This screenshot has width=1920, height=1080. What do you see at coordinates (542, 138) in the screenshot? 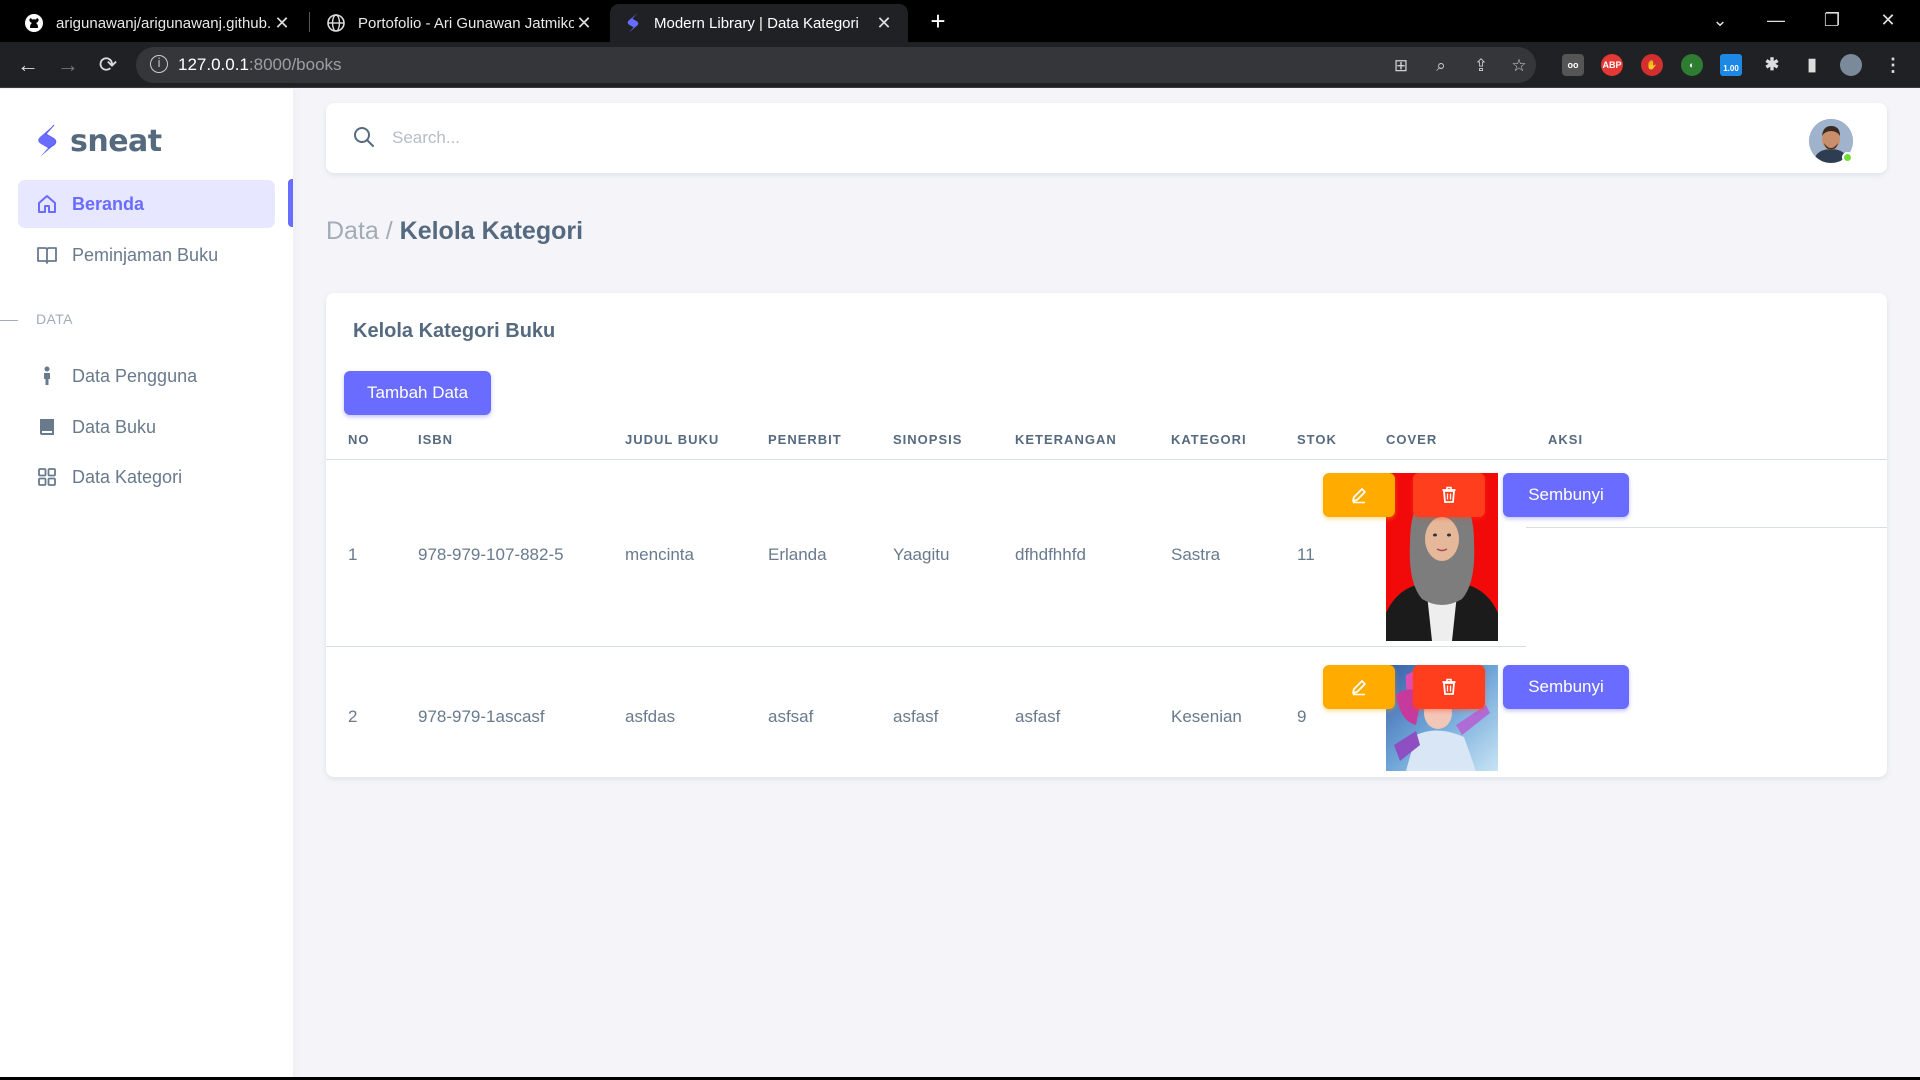
I see `search-input` at bounding box center [542, 138].